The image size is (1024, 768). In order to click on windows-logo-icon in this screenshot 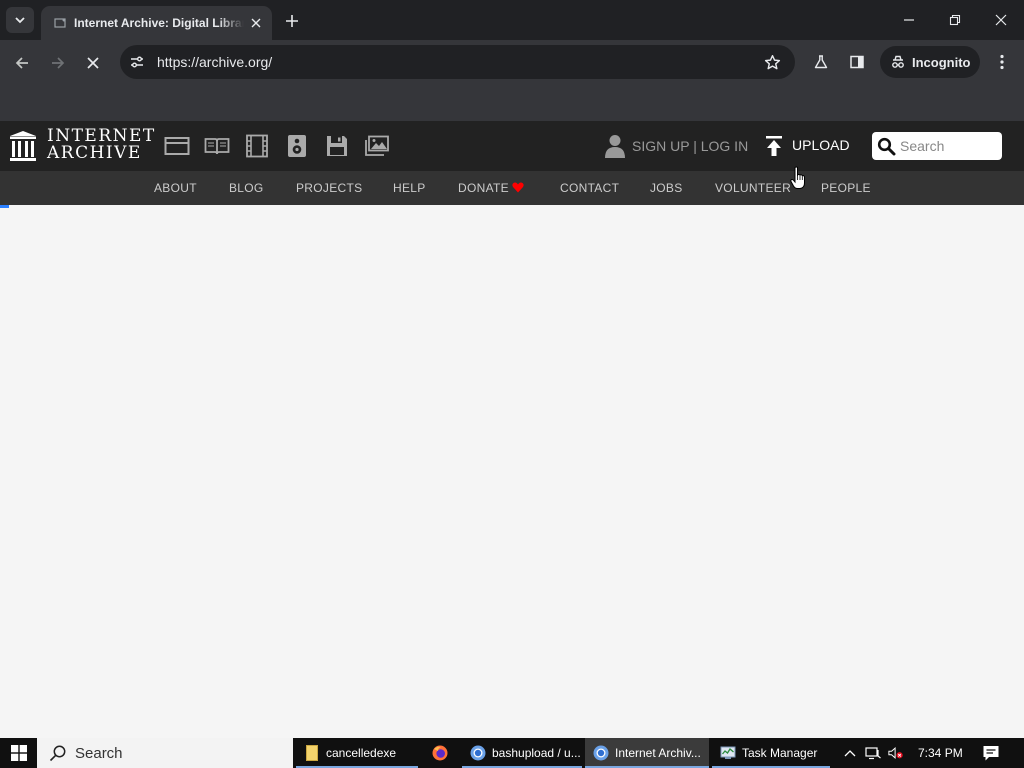, I will do `click(18, 753)`.